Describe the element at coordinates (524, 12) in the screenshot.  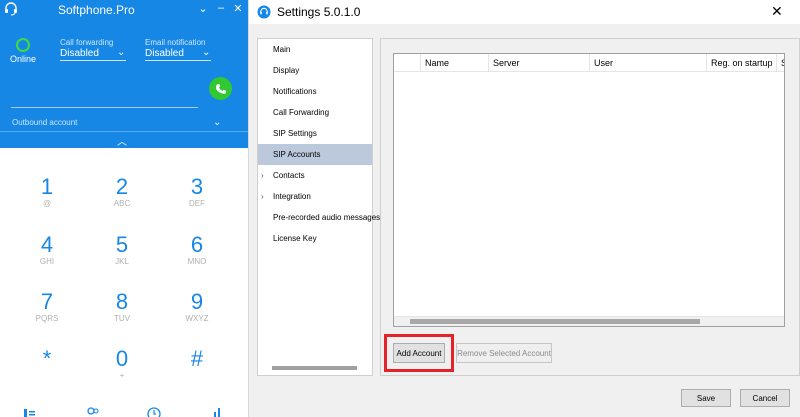
I see `dialog-titlebar: Settings 5.0.1.0 ✕` at that location.